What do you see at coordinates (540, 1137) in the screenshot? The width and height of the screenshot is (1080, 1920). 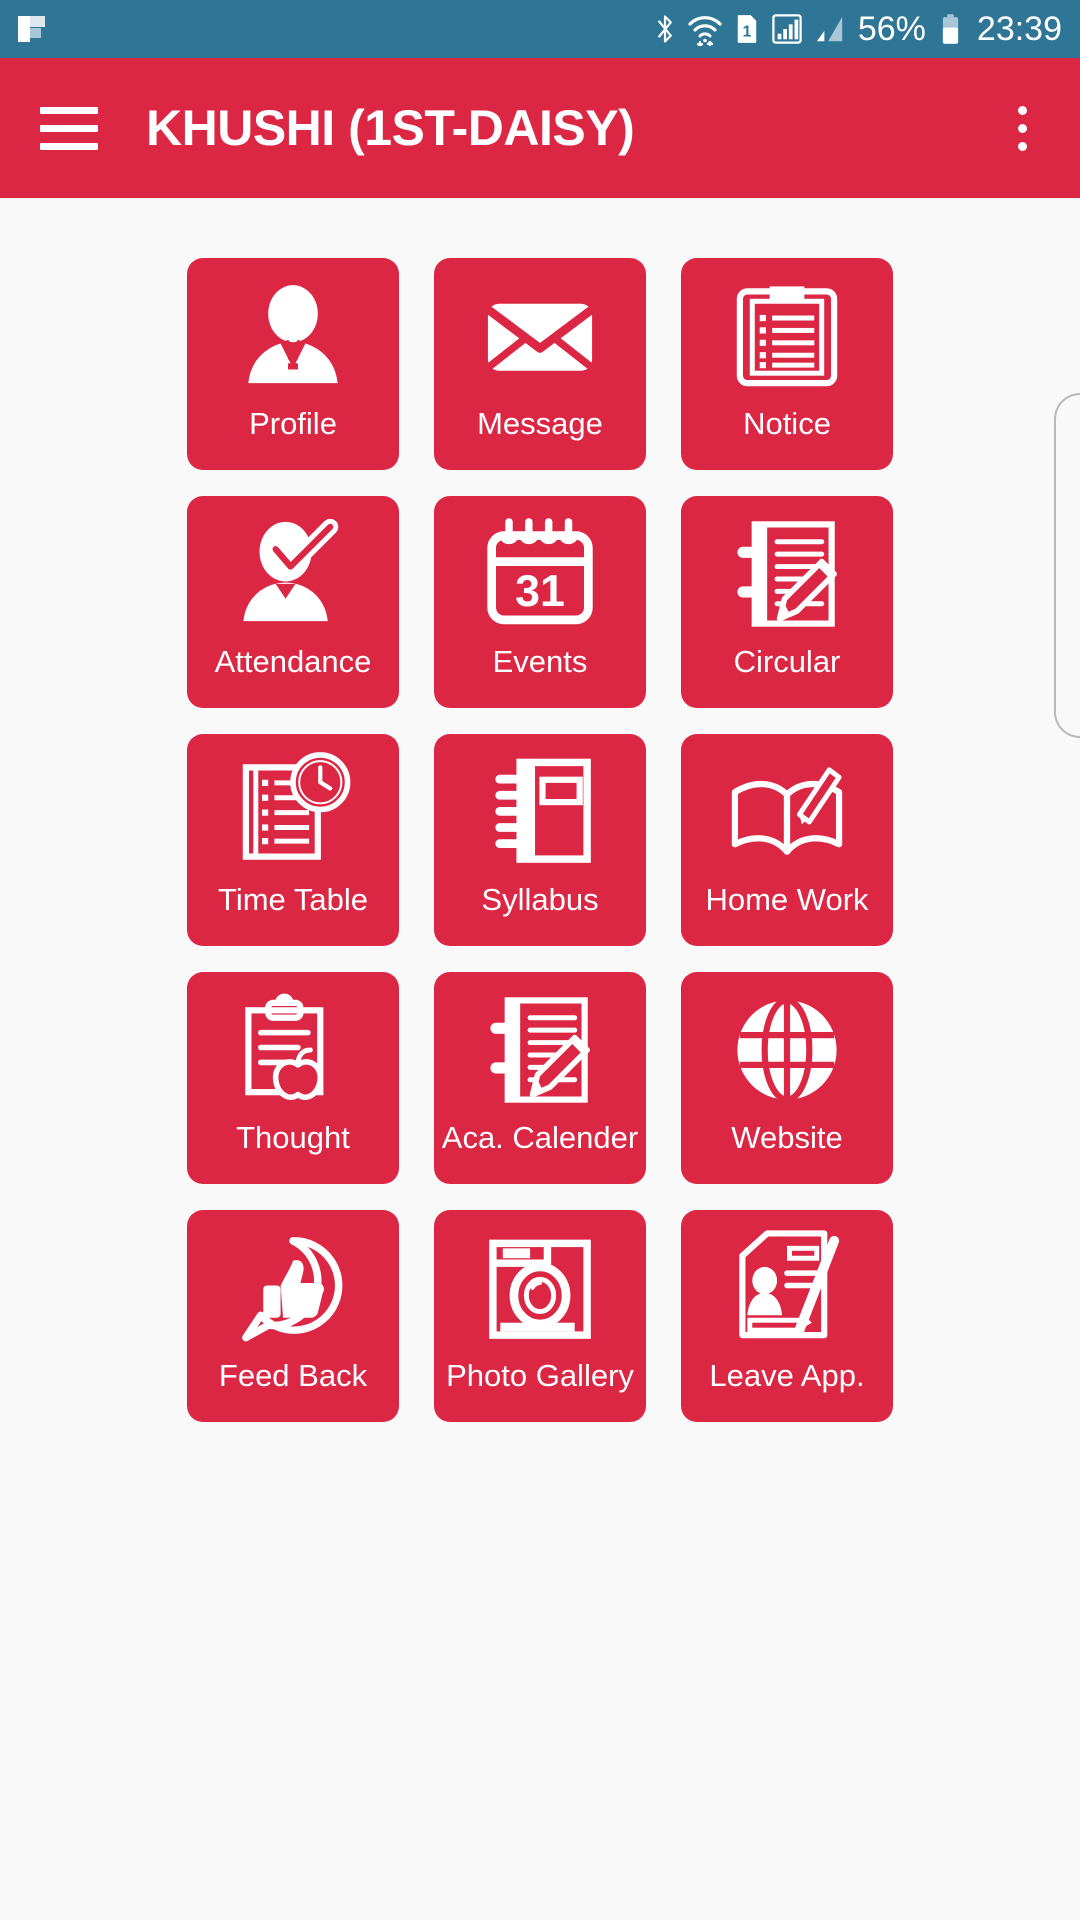 I see `tile-label: Aca. Calender` at bounding box center [540, 1137].